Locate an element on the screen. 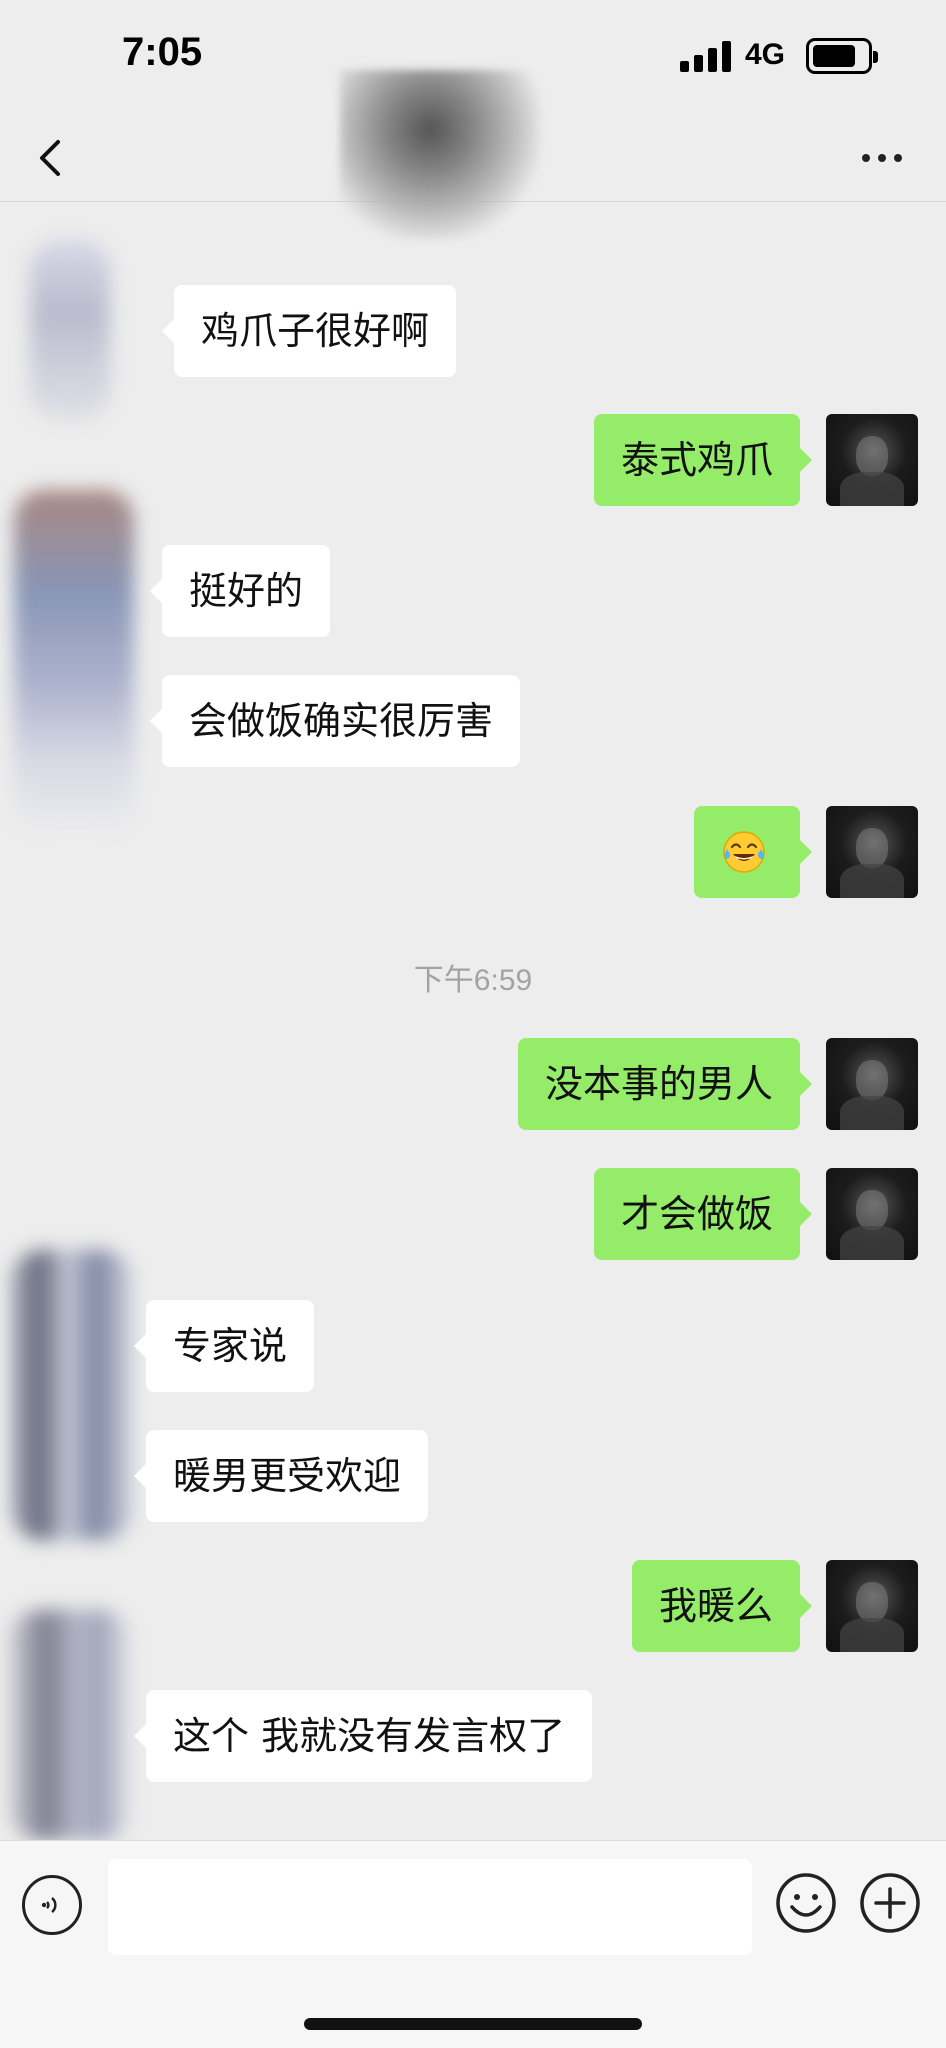 The width and height of the screenshot is (946, 2048). message-text: 专家说 is located at coordinates (230, 1346).